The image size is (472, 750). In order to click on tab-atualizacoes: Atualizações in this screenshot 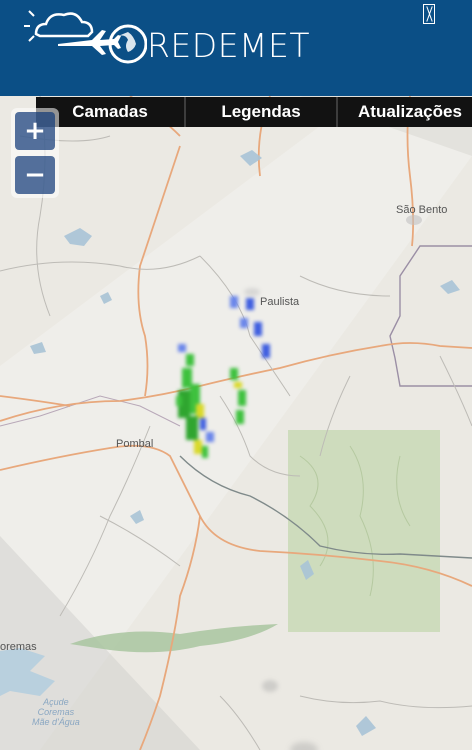, I will do `click(405, 112)`.